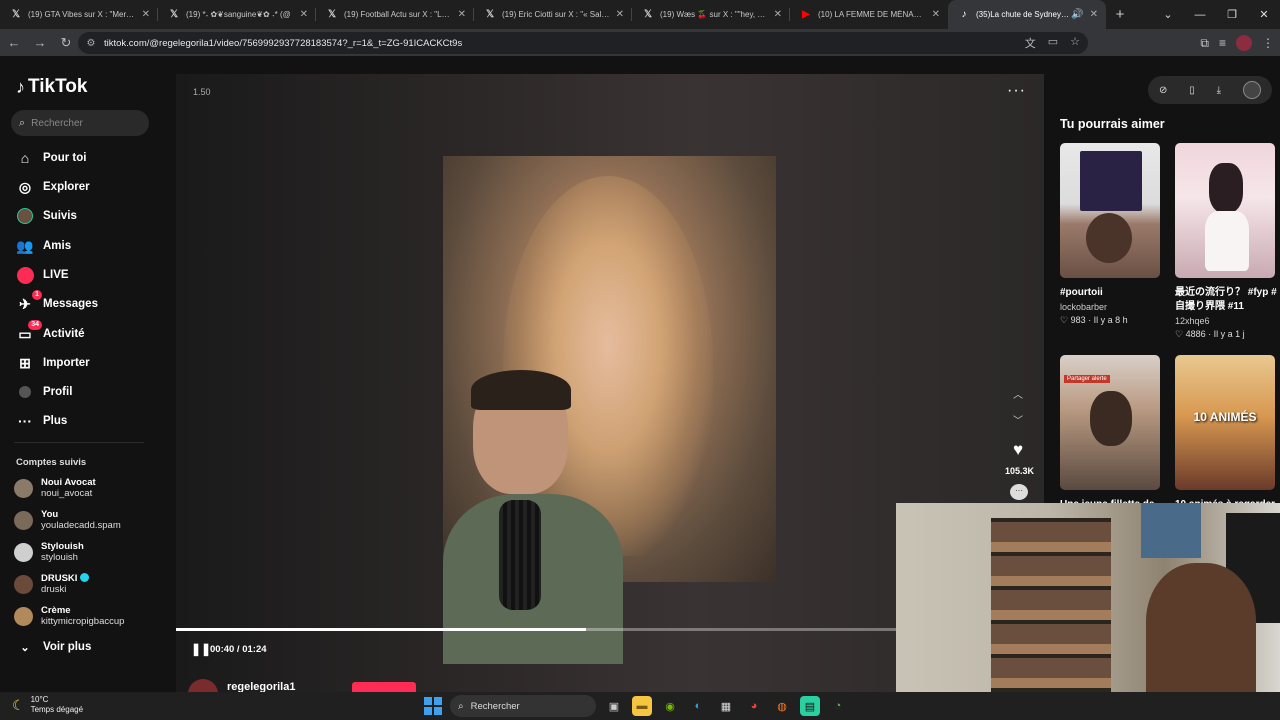 This screenshot has width=1280, height=720. Describe the element at coordinates (461, 706) in the screenshot. I see `search-icon: ⌕` at that location.